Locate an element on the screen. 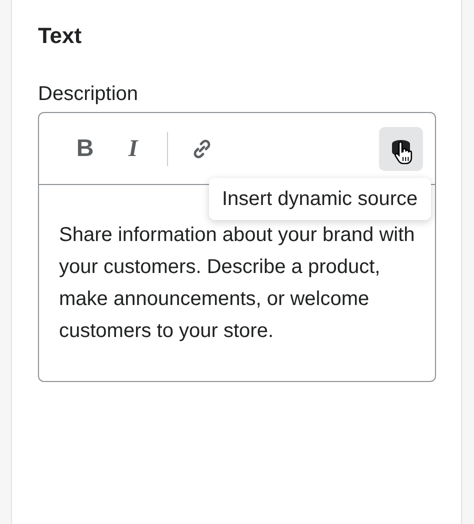 The width and height of the screenshot is (474, 524). field-label: Description is located at coordinates (89, 94).